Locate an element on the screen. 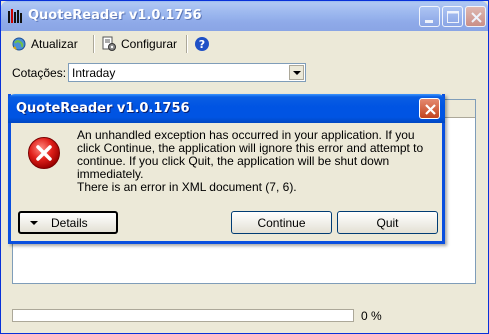  dialog-close-button is located at coordinates (429, 108).